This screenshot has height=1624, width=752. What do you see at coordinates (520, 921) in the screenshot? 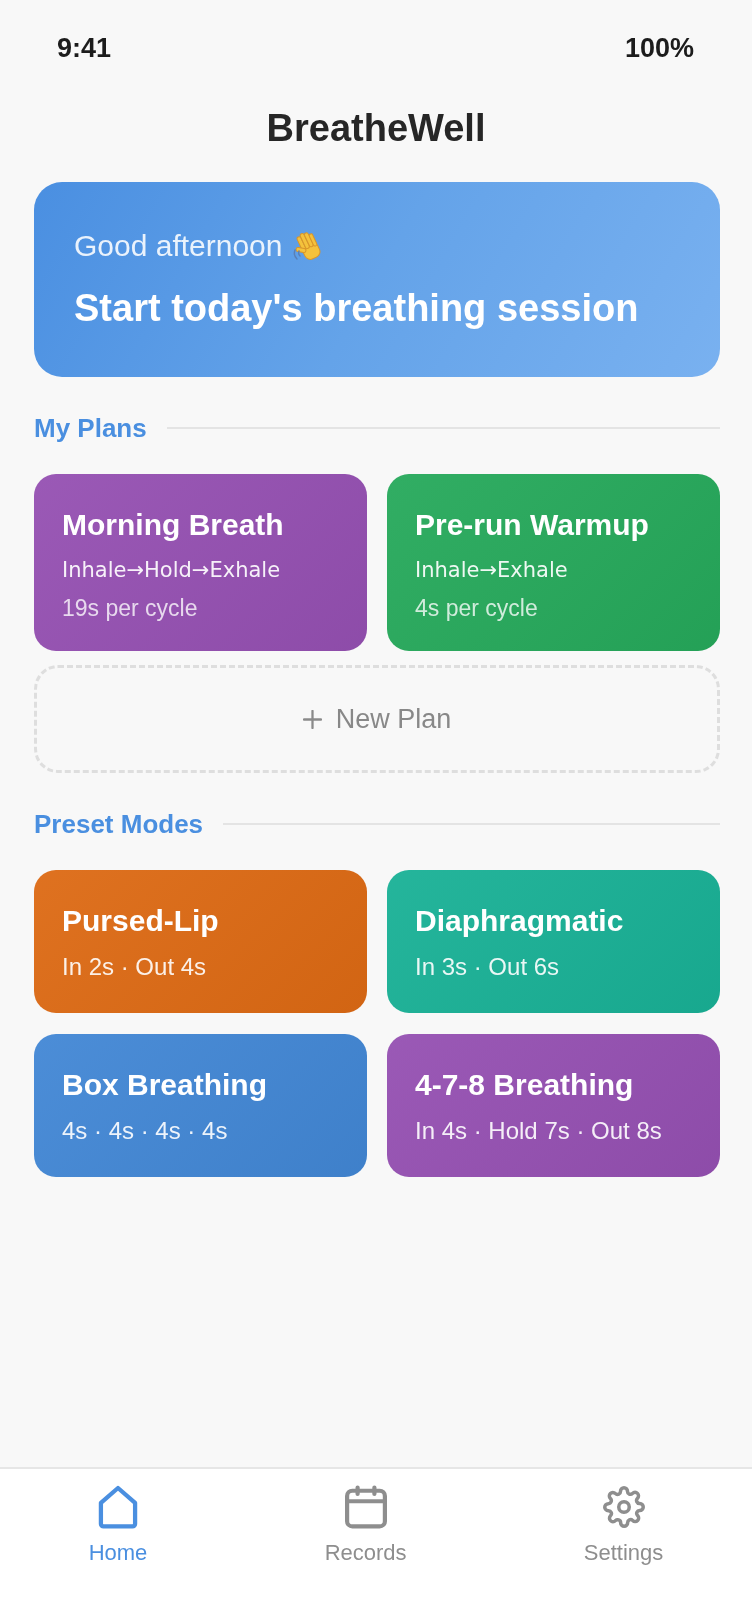
I see `preset-title: Diaphragmatic` at bounding box center [520, 921].